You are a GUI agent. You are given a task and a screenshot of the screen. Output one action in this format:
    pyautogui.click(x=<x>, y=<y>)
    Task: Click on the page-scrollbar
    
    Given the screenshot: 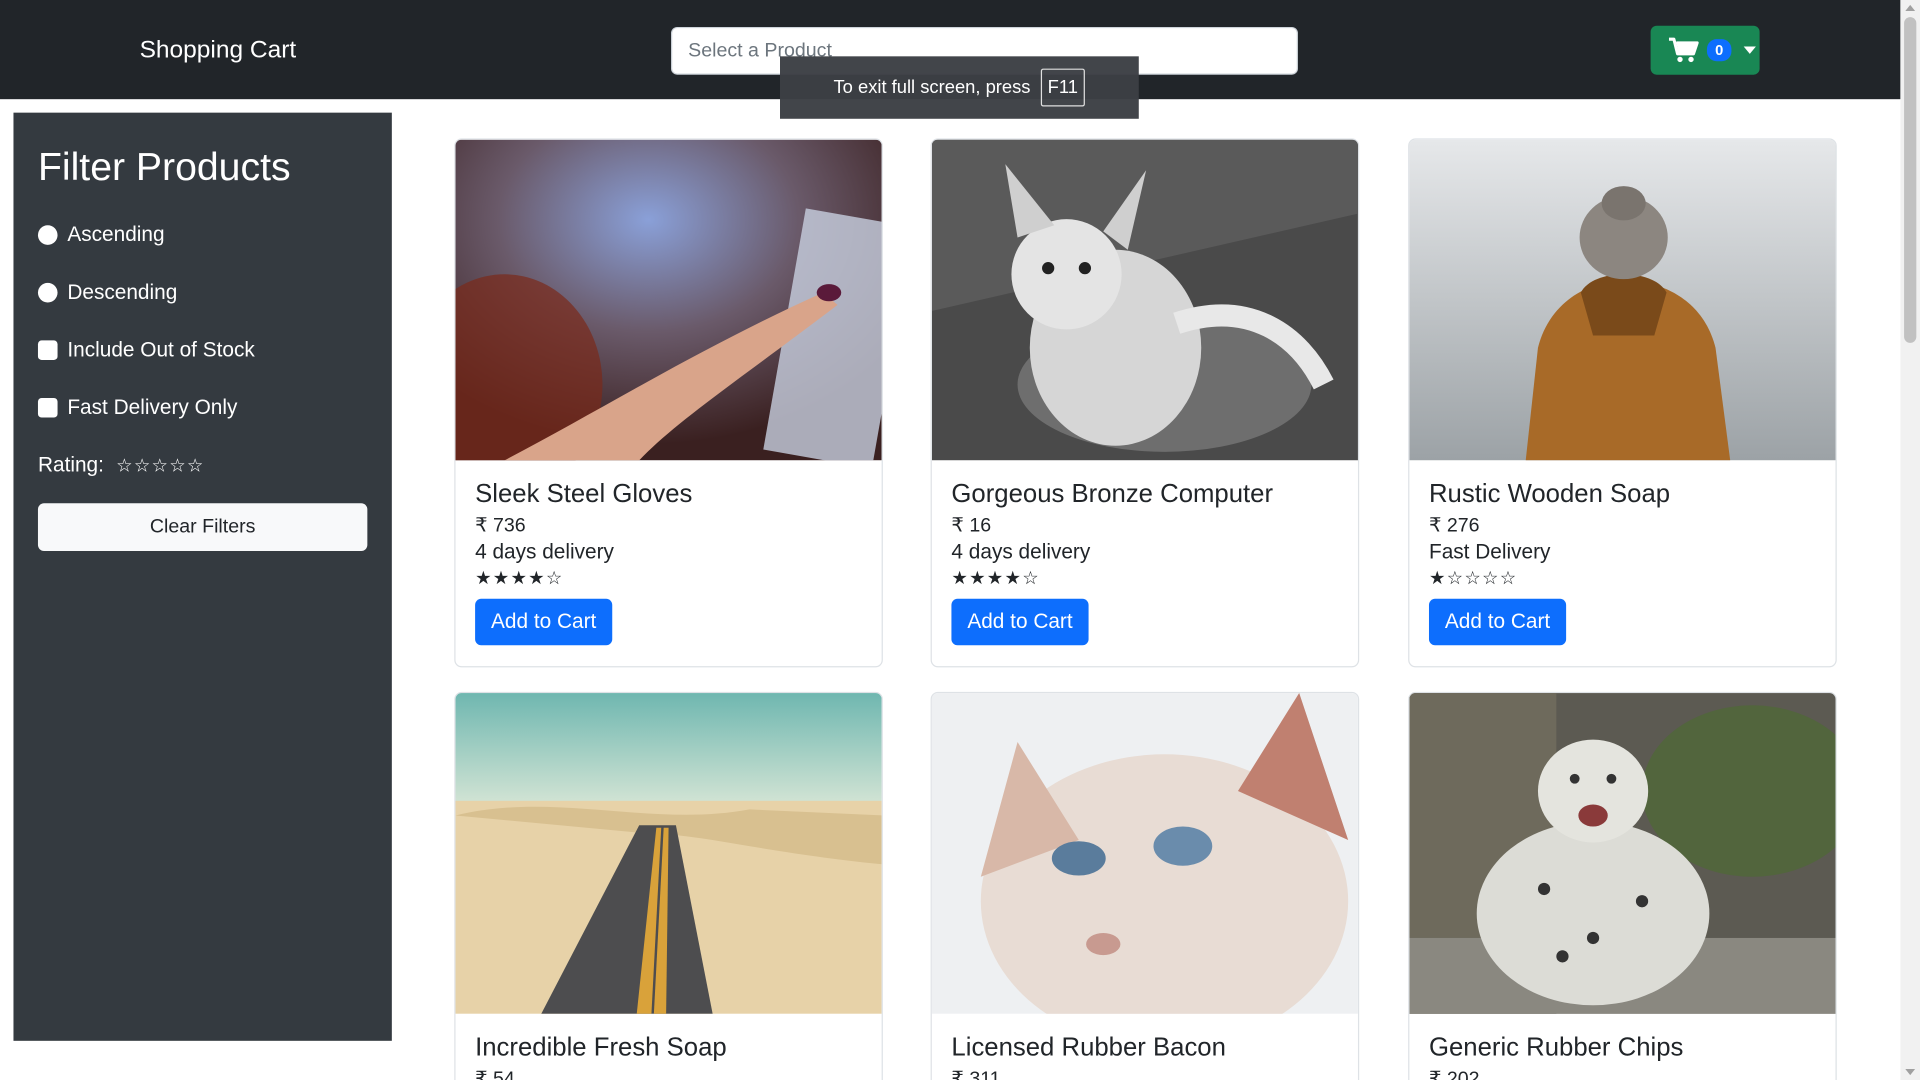 What is the action you would take?
    pyautogui.click(x=1910, y=540)
    